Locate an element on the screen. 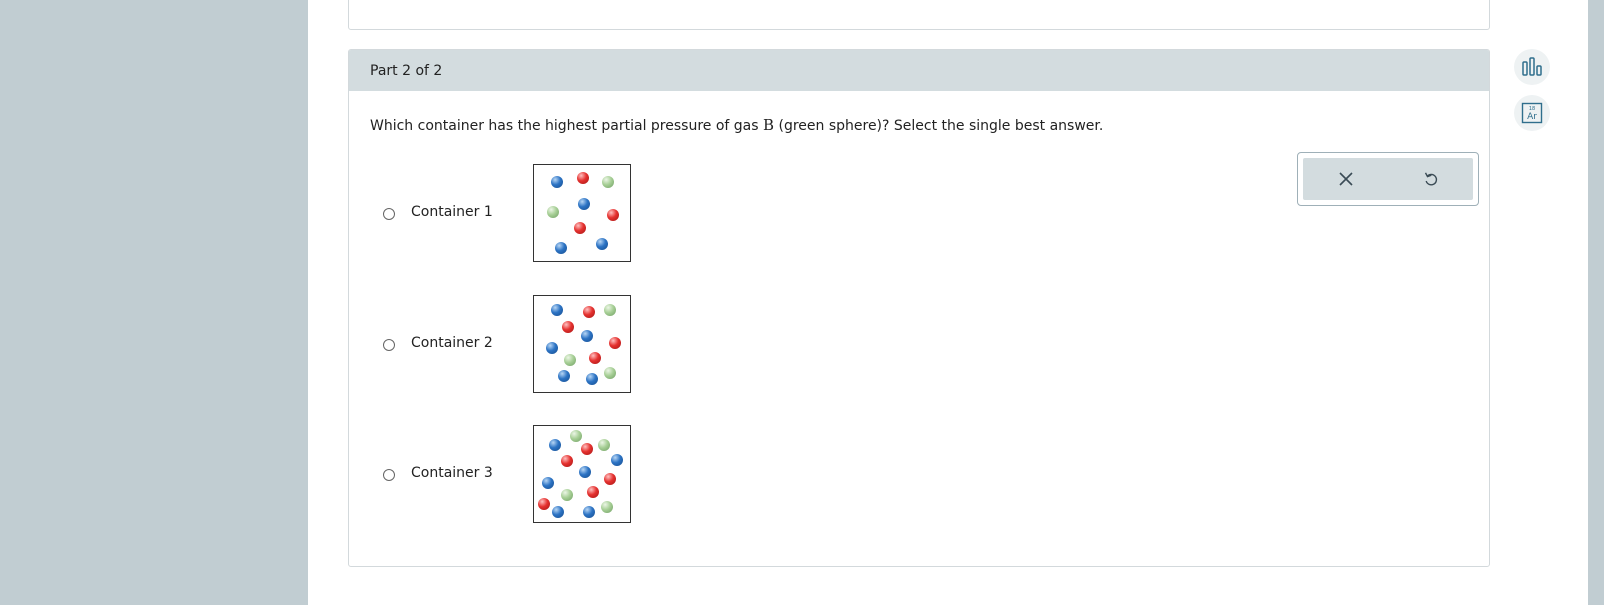 The image size is (1604, 605). answer-toolbox-inner is located at coordinates (1388, 179).